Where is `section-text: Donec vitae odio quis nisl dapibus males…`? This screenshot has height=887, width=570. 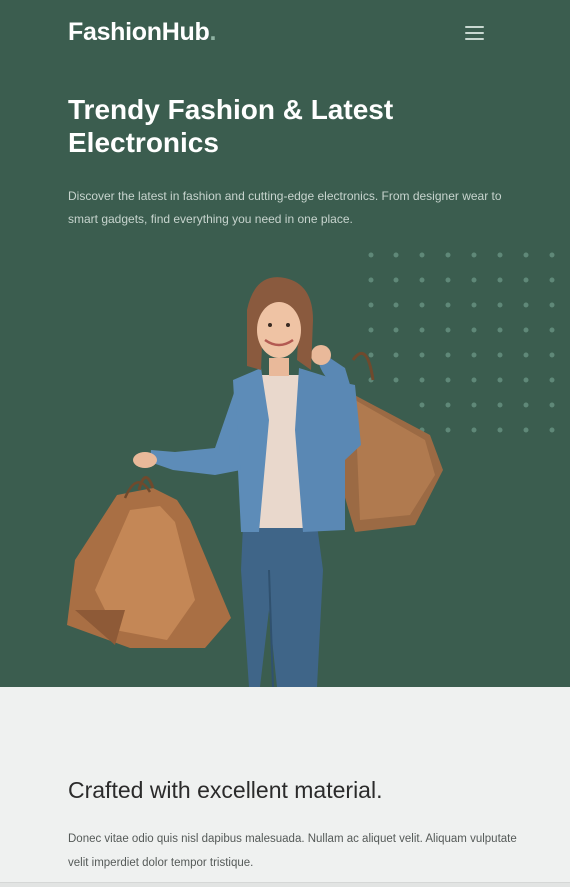
section-text: Donec vitae odio quis nisl dapibus males… is located at coordinates (292, 851).